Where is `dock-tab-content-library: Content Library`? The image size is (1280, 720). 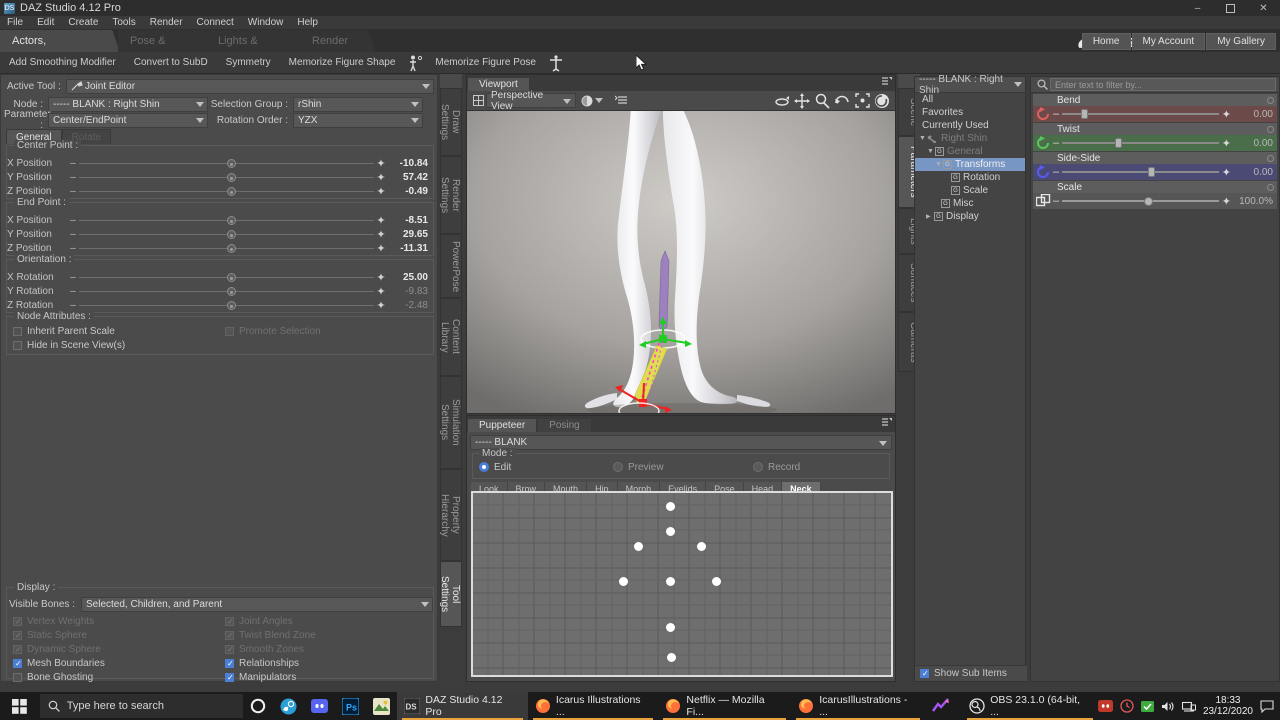 dock-tab-content-library: Content Library is located at coordinates (450, 337).